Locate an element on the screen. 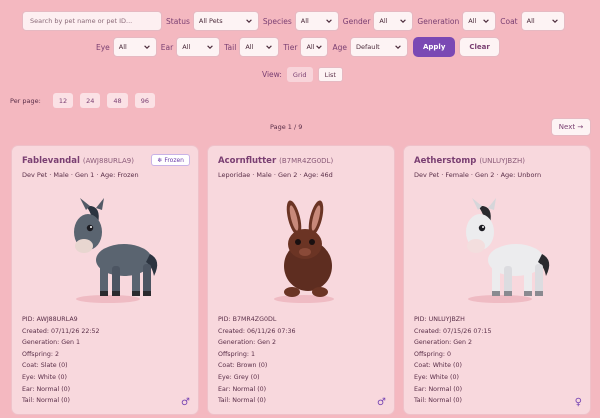  age-value: Default is located at coordinates (367, 47).